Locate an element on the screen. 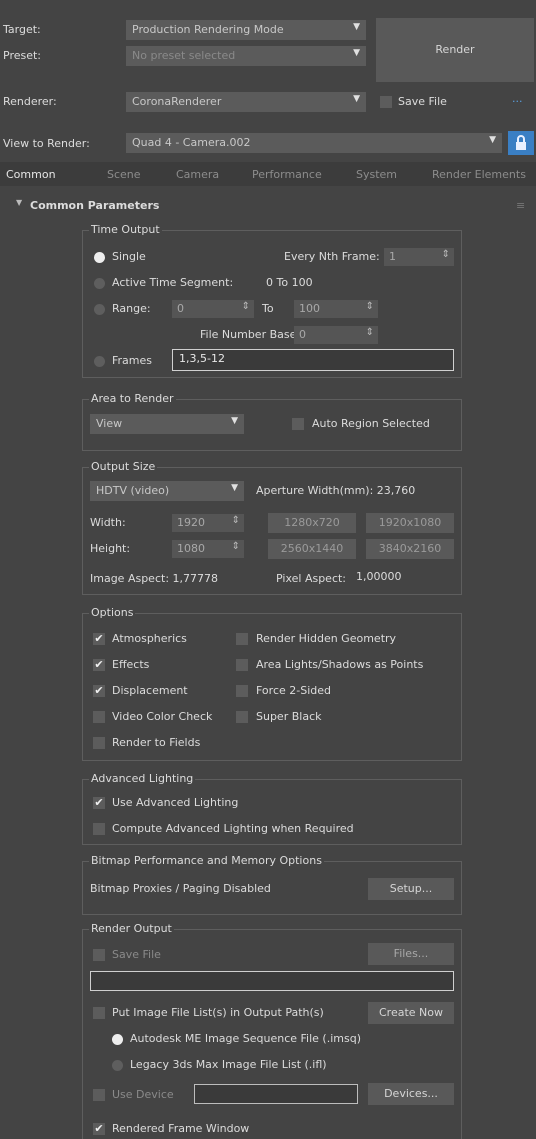 The height and width of the screenshot is (1139, 536). use-advanced-lighting-label: Use Advanced Lighting is located at coordinates (175, 802).